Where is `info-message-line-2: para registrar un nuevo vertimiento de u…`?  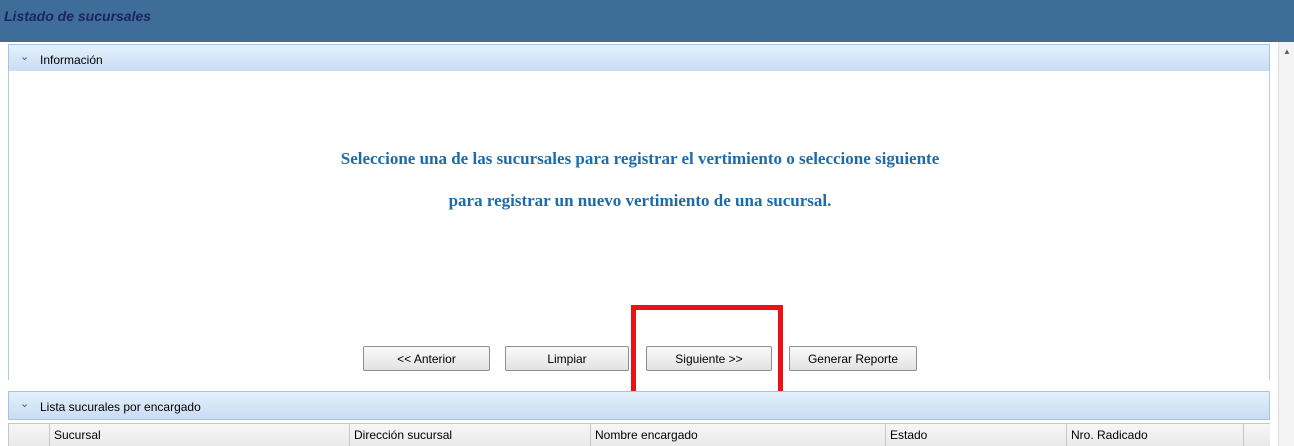 info-message-line-2: para registrar un nuevo vertimiento de u… is located at coordinates (640, 200).